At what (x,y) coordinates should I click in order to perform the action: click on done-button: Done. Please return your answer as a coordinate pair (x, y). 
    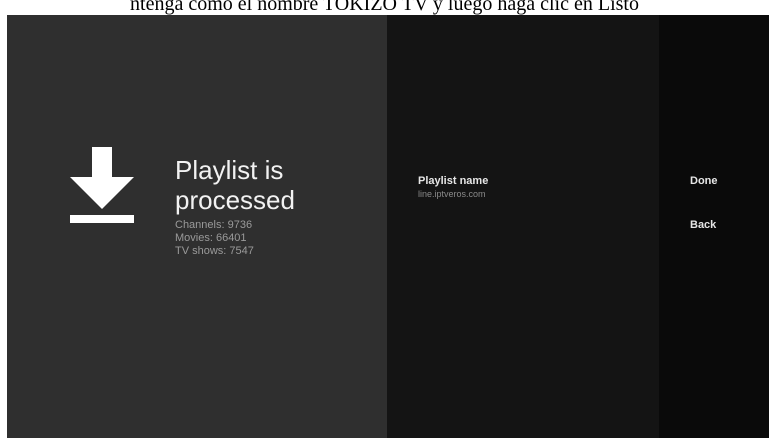
    Looking at the image, I should click on (704, 181).